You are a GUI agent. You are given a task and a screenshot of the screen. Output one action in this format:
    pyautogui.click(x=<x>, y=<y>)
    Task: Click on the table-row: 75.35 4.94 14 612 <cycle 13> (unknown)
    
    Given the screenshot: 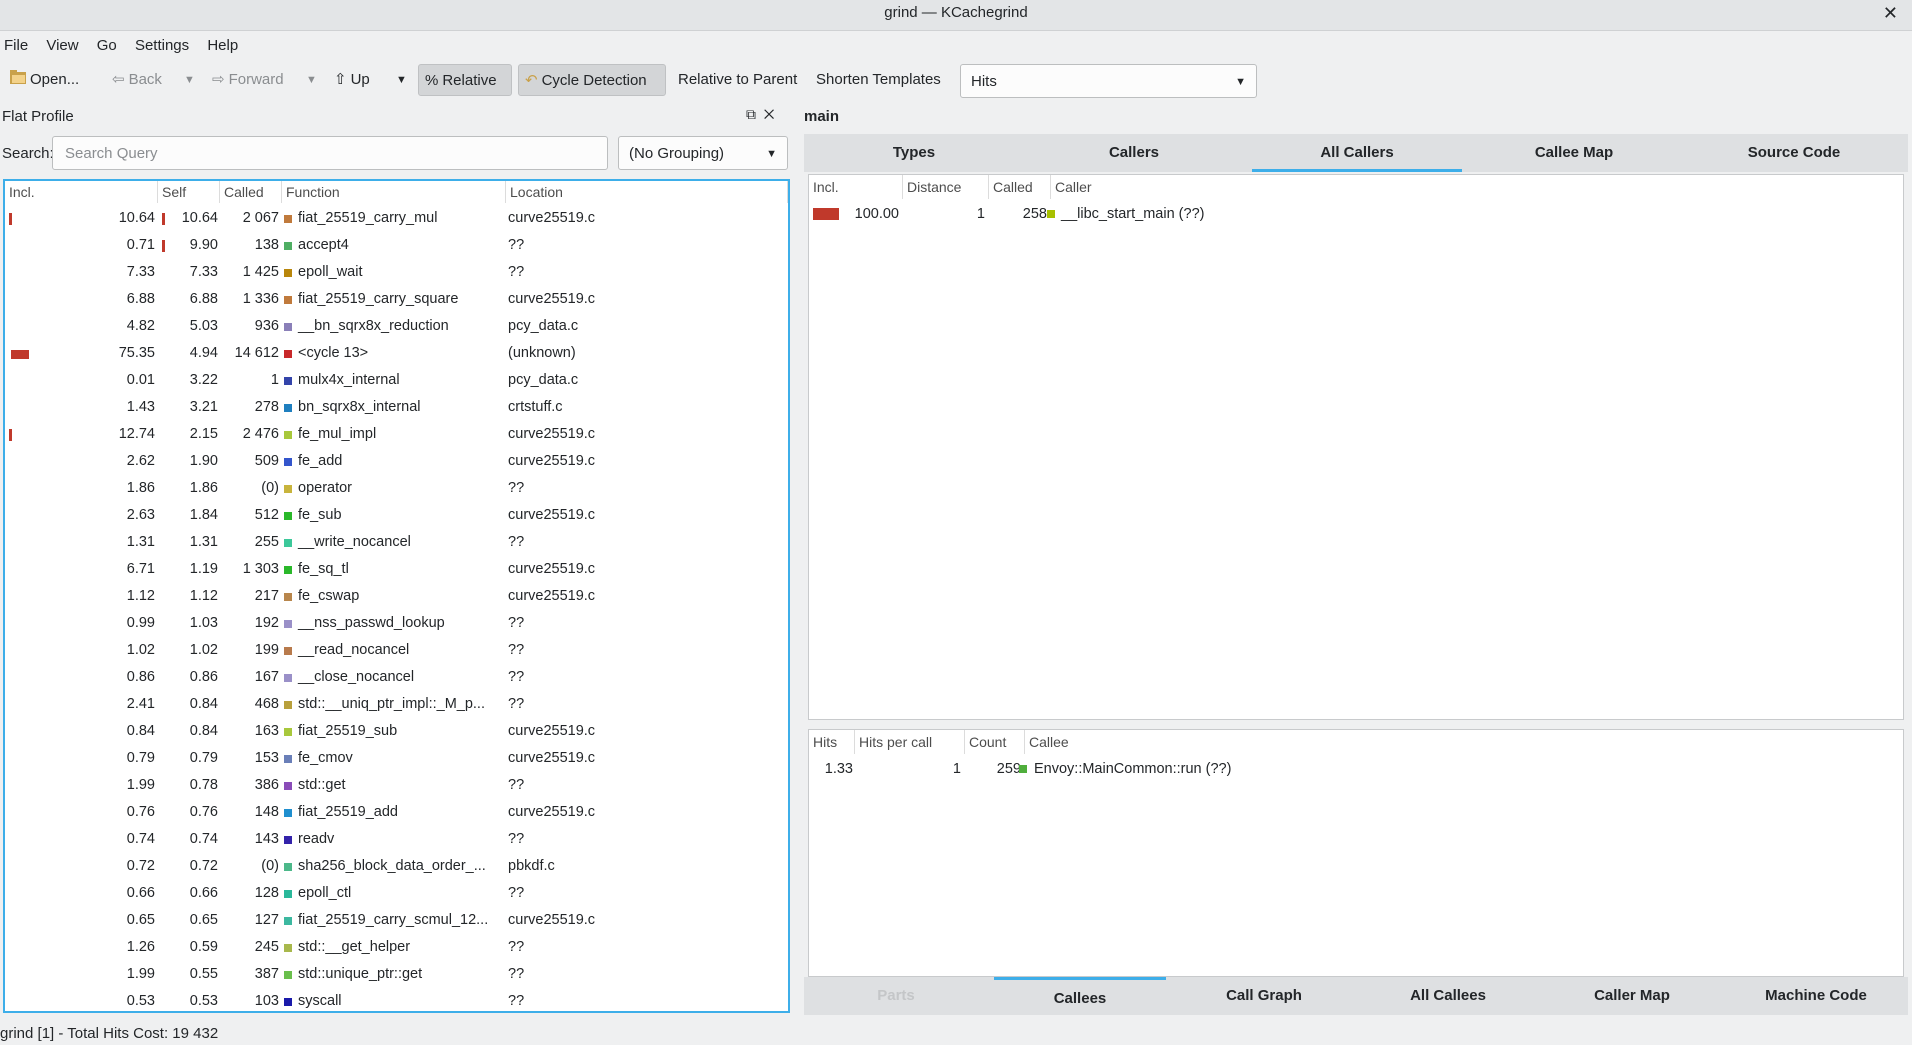 What is the action you would take?
    pyautogui.click(x=396, y=353)
    